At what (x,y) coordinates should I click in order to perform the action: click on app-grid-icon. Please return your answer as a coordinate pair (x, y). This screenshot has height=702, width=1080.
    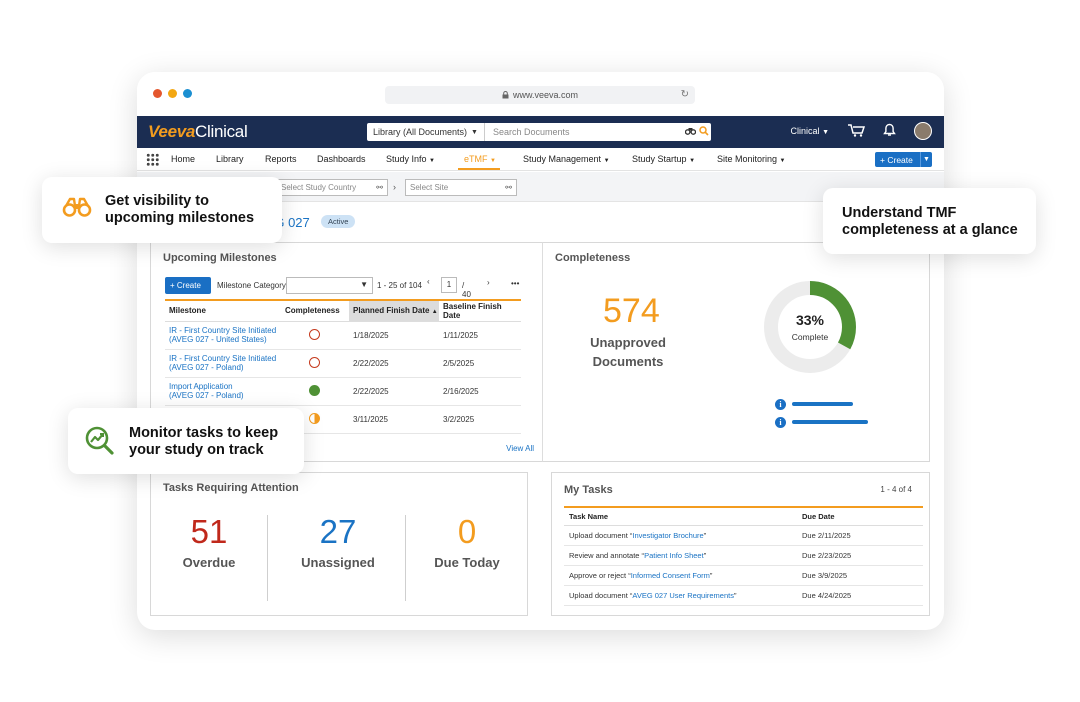
    Looking at the image, I should click on (152, 159).